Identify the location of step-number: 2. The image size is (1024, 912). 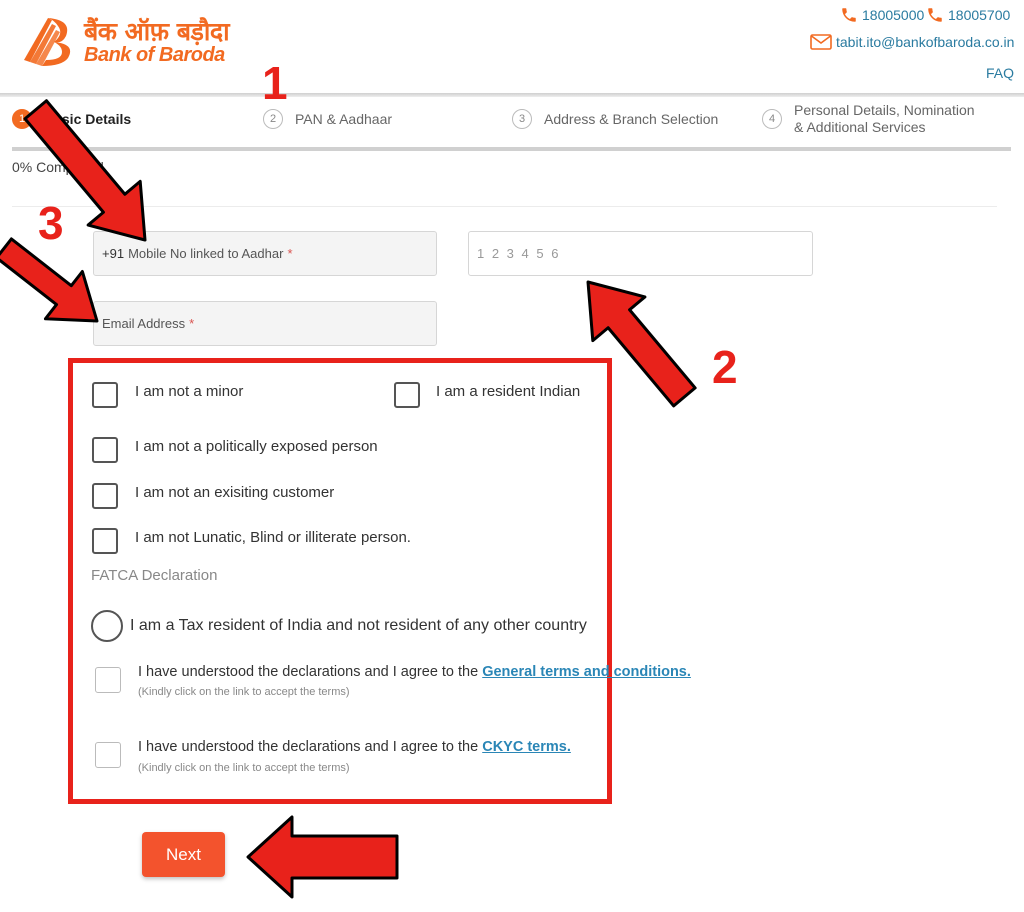
(273, 119).